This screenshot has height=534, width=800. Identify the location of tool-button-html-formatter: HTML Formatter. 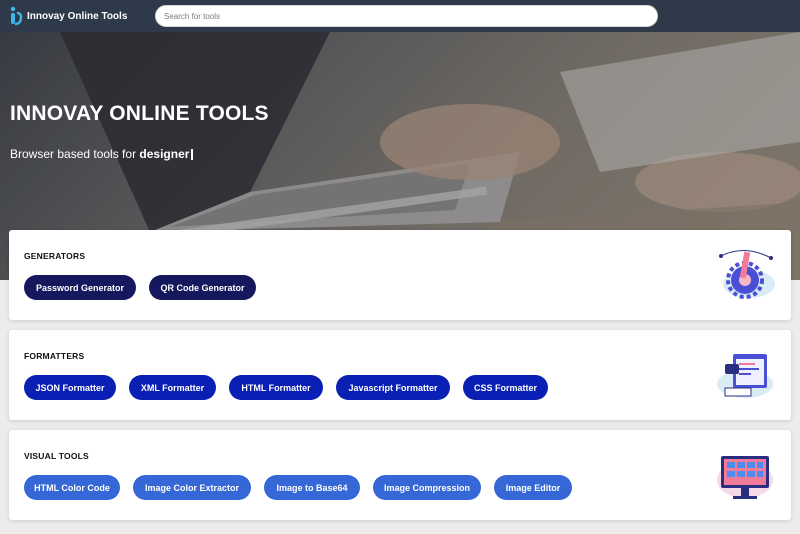
(276, 387).